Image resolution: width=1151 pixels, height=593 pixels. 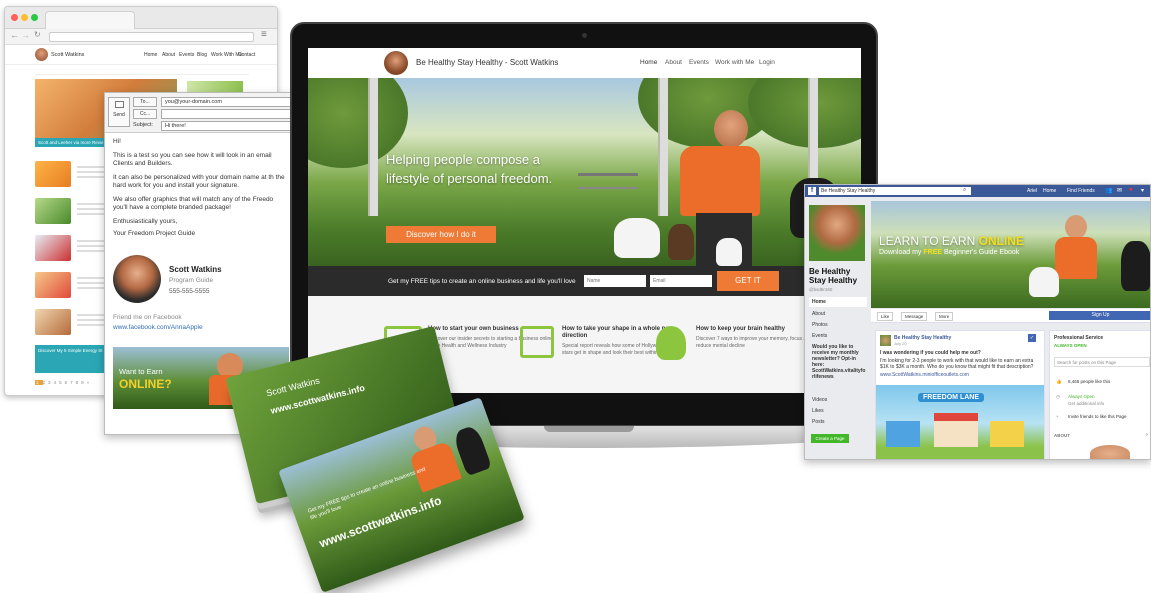 I want to click on send-label: Send, so click(x=119, y=115).